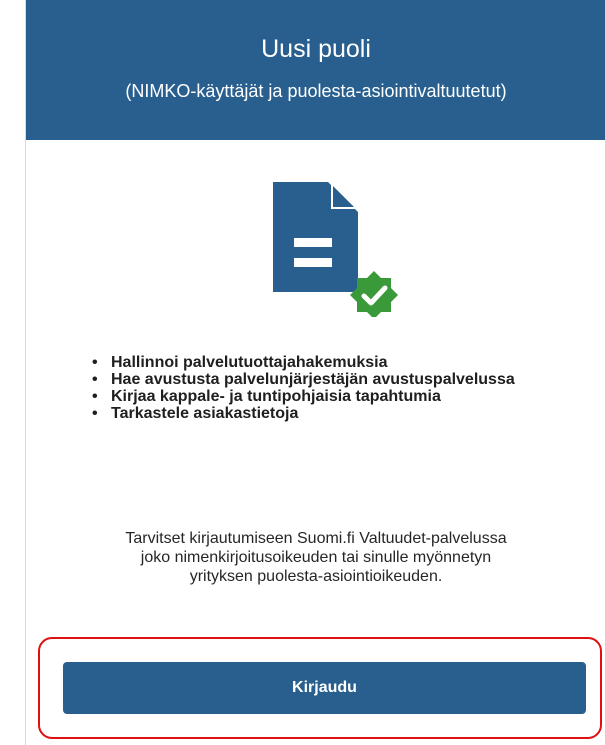  Describe the element at coordinates (316, 576) in the screenshot. I see `info-line: yrityksen puolesta-asiointioikeuden.` at that location.